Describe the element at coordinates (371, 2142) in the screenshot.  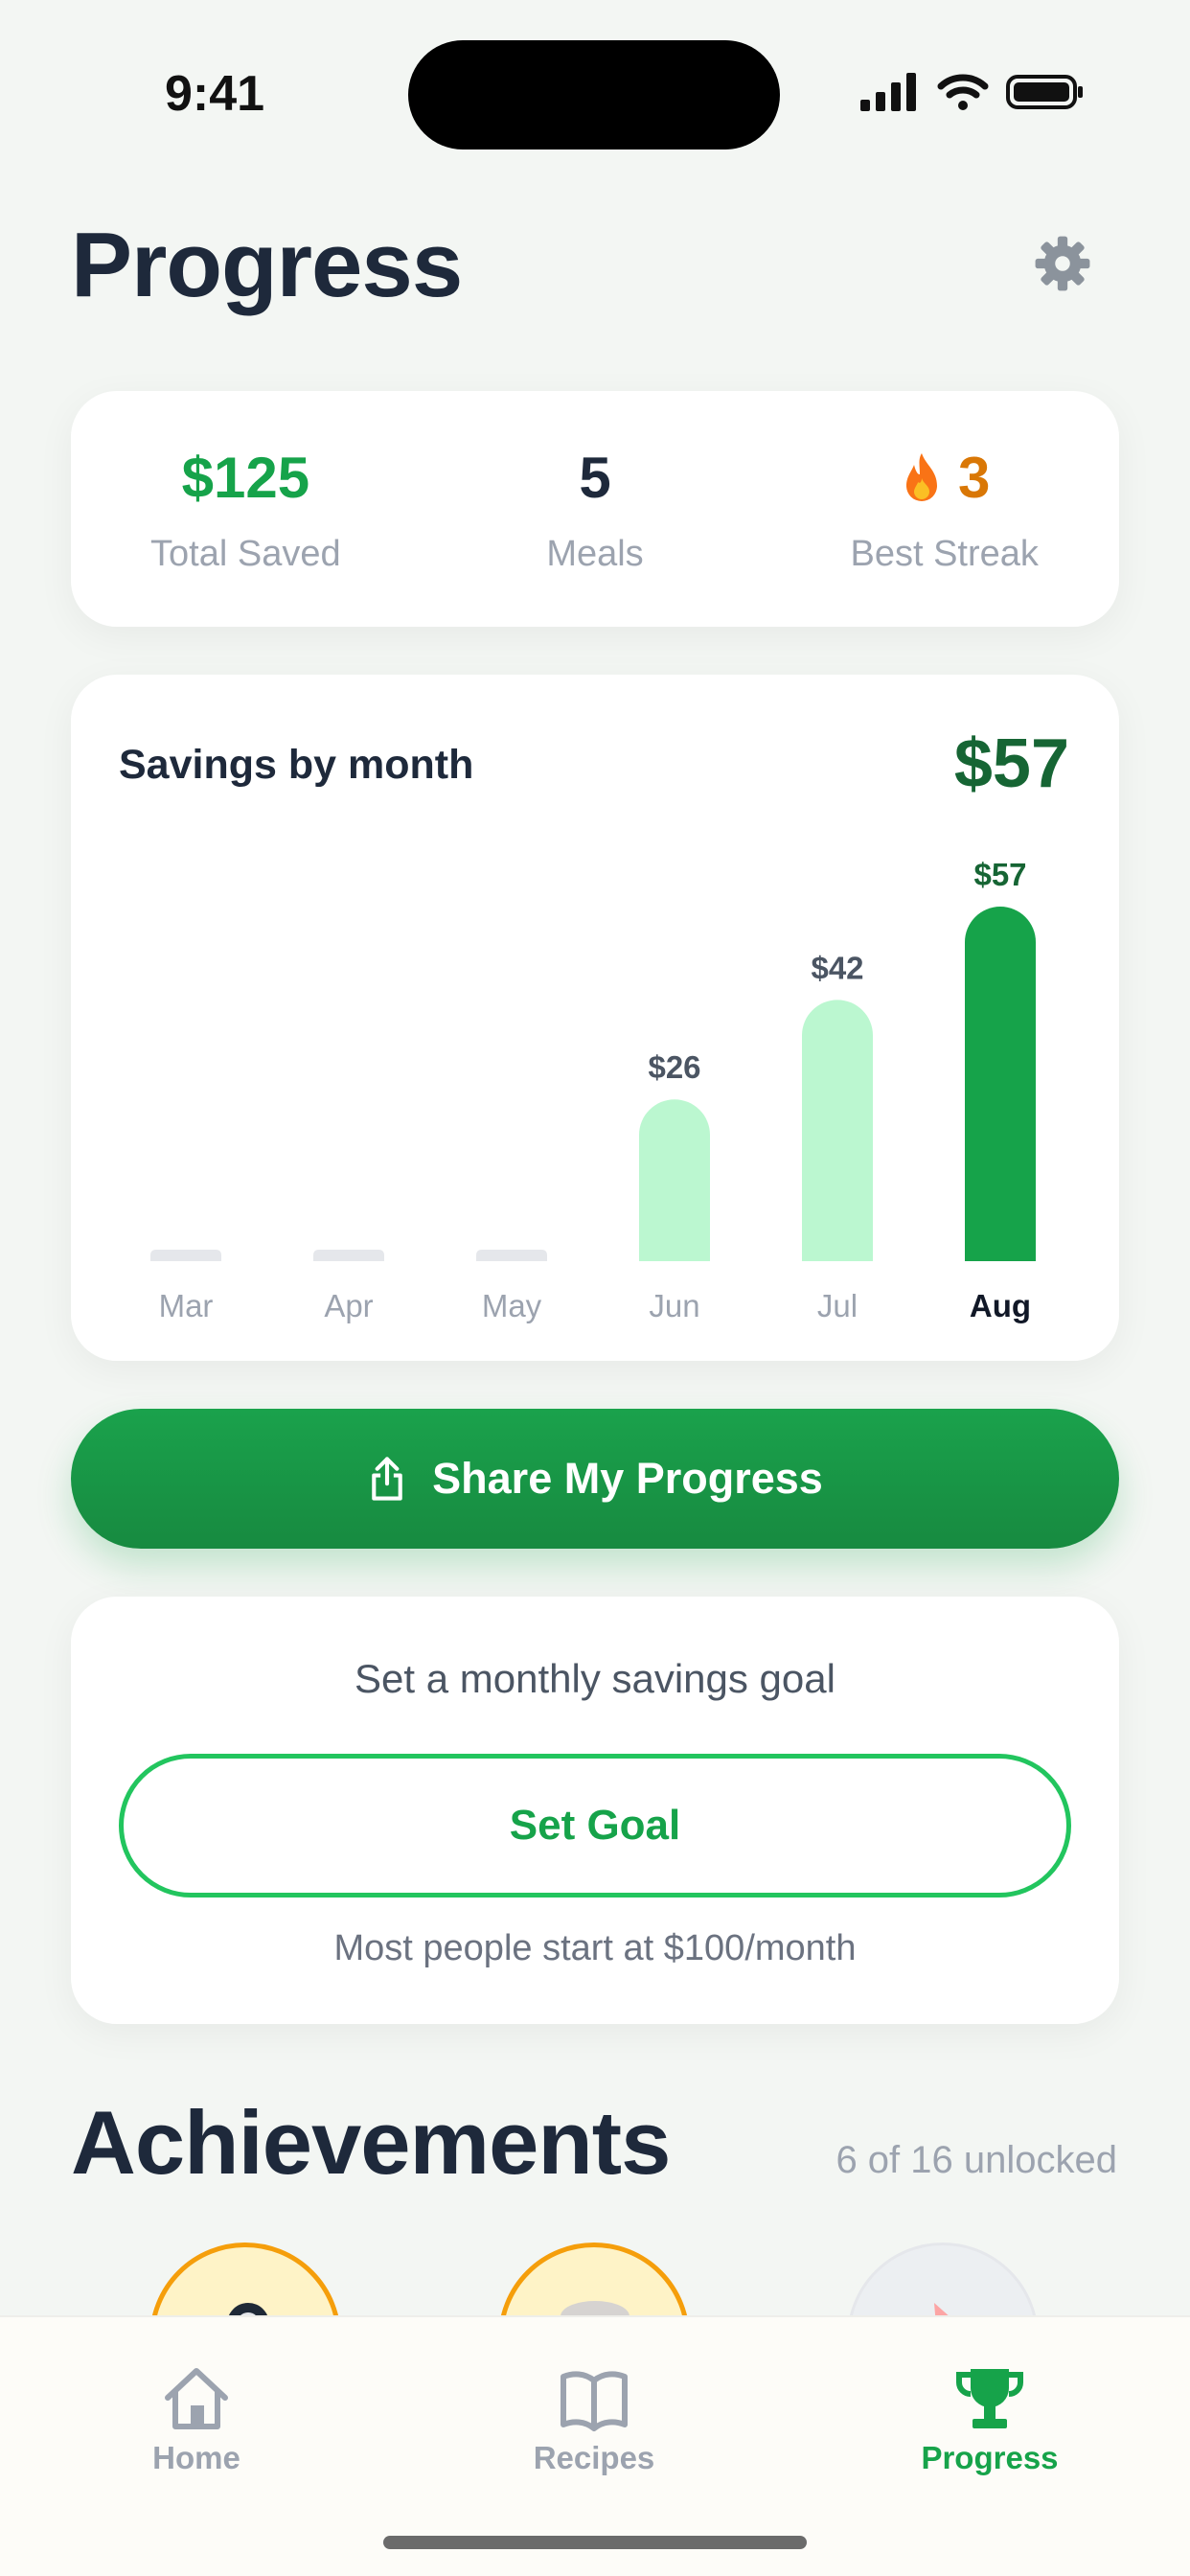
I see `achievements-title: Achievements` at that location.